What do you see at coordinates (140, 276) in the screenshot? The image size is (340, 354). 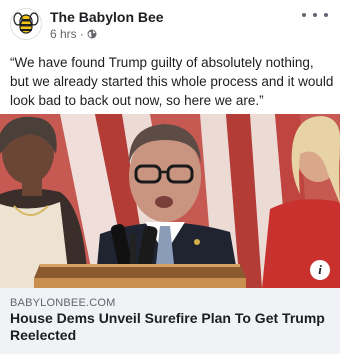 I see `podium` at bounding box center [140, 276].